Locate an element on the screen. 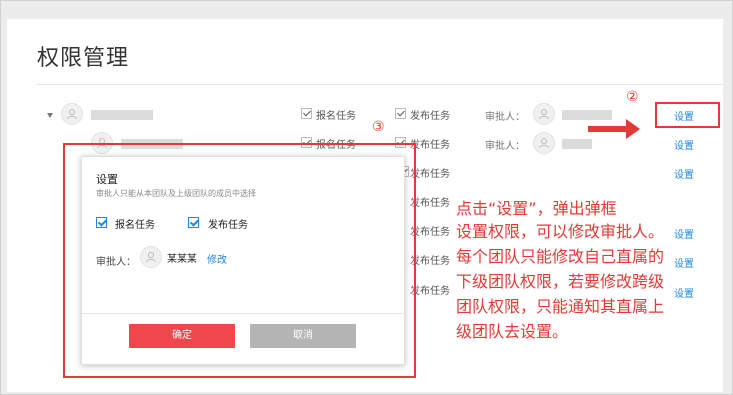 The width and height of the screenshot is (733, 395). team-avatar is located at coordinates (72, 114).